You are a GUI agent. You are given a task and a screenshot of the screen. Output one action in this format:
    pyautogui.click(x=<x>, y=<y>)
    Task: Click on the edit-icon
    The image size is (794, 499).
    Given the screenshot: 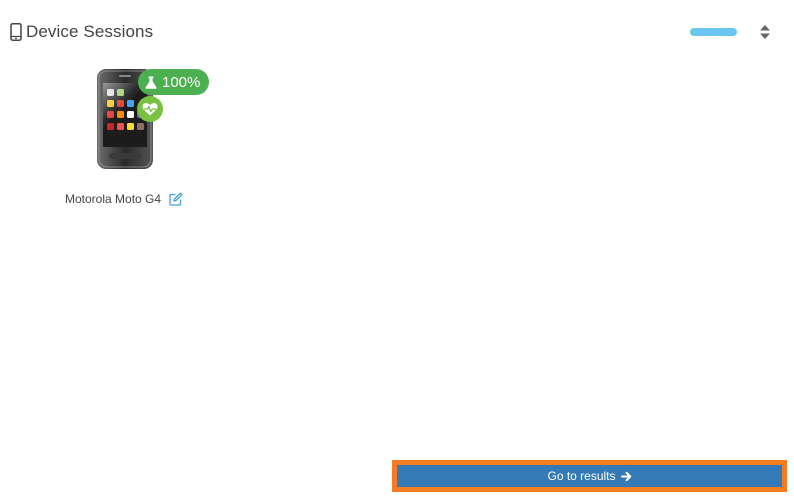 What is the action you would take?
    pyautogui.click(x=176, y=199)
    